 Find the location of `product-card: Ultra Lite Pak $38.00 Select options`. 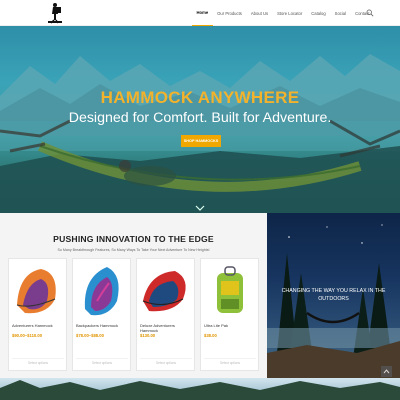

product-card: Ultra Lite Pak $38.00 Select options is located at coordinates (229, 314).